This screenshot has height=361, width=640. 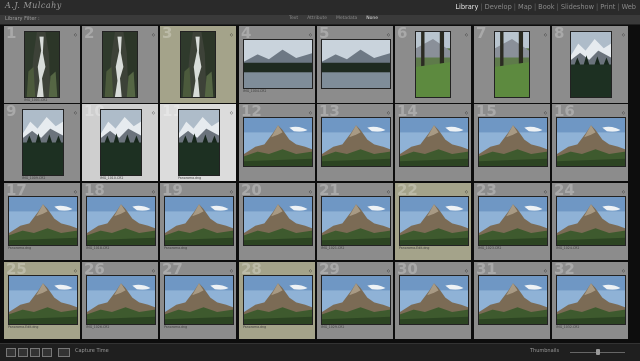 What do you see at coordinates (64, 352) in the screenshot?
I see `painter-icon` at bounding box center [64, 352].